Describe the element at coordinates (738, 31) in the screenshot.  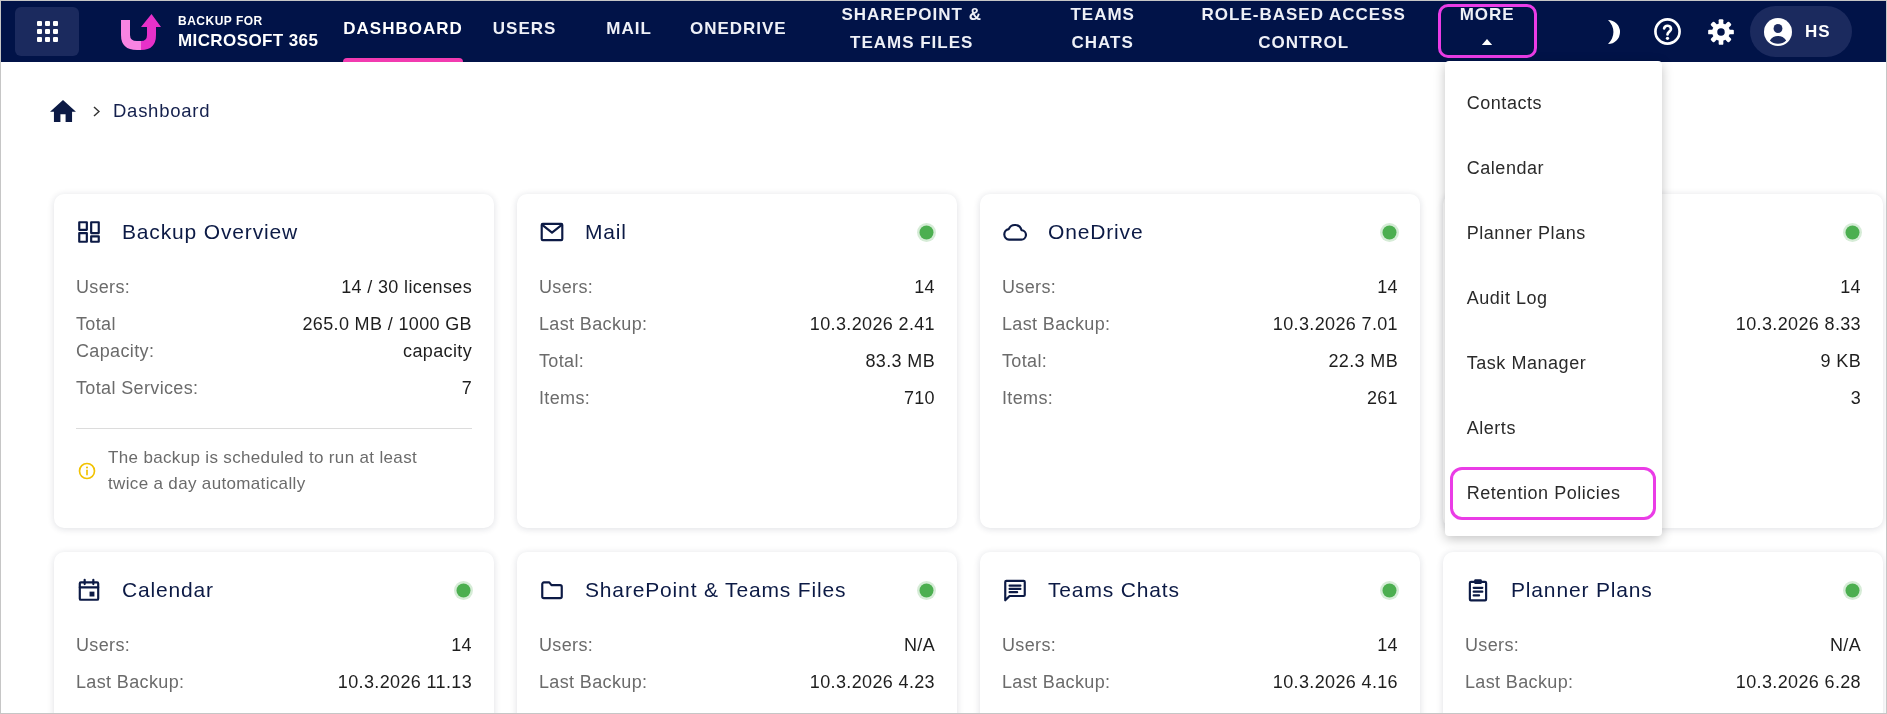
I see `nav-link: ONEDRIVE` at that location.